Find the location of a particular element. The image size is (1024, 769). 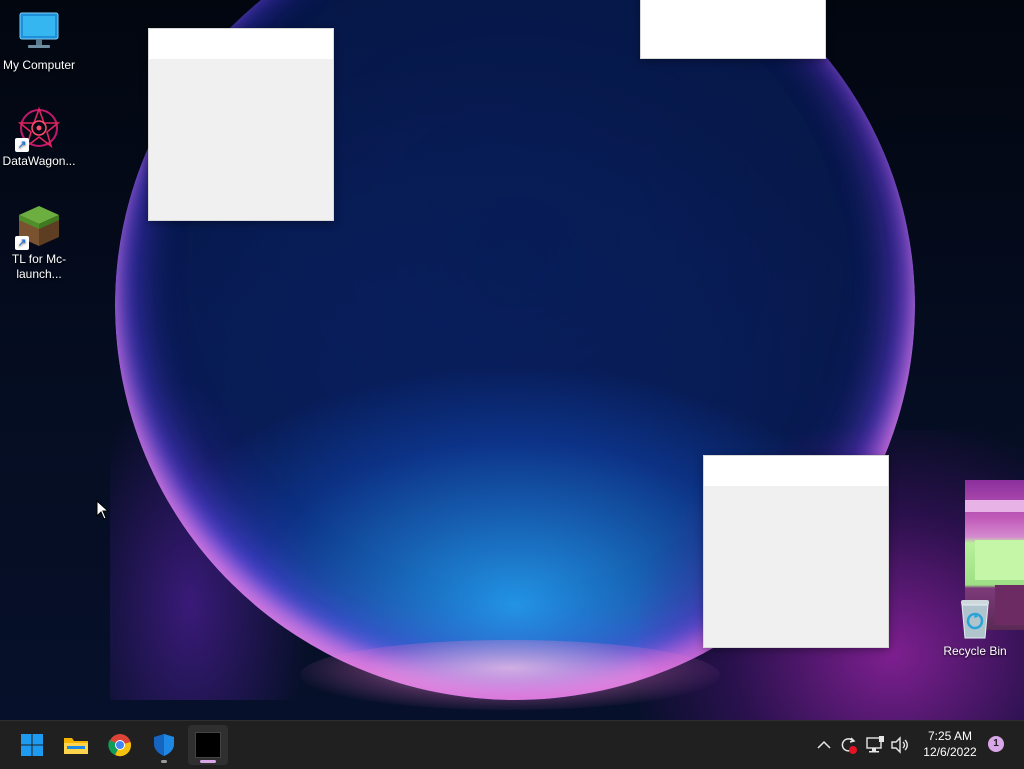

show-hidden-icons-button is located at coordinates (824, 745).